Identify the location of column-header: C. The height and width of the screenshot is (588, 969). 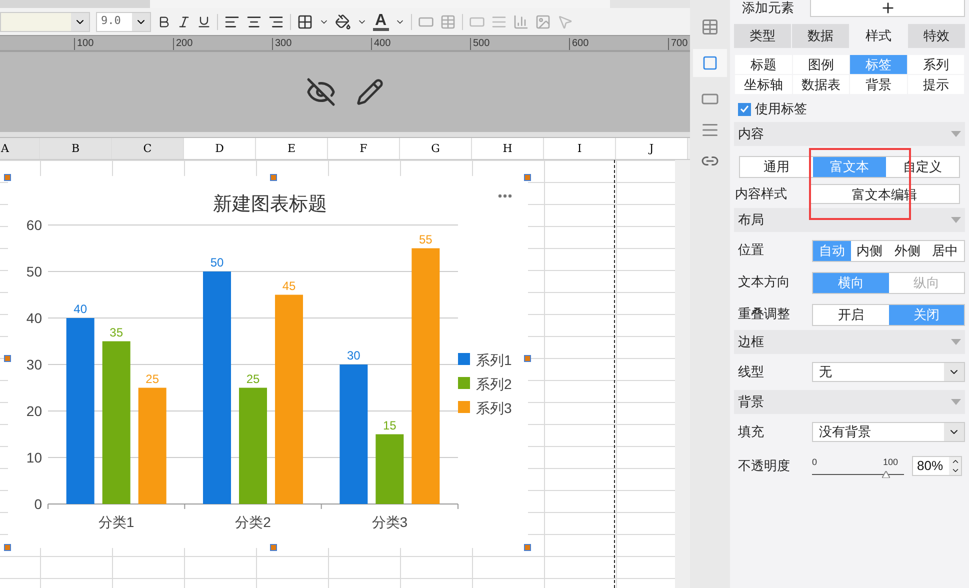
(148, 148).